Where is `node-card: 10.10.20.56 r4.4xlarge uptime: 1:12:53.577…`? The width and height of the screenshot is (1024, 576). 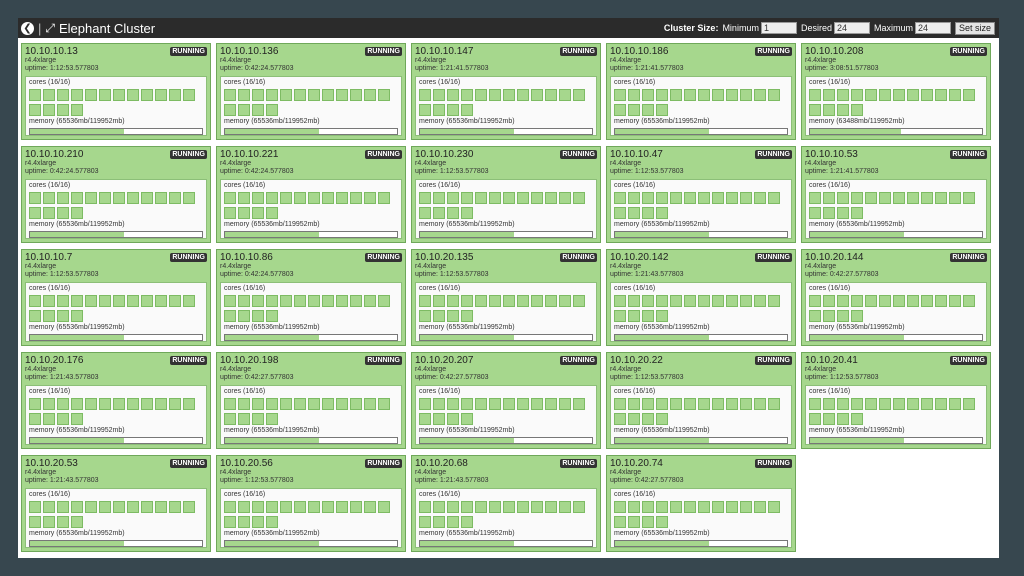 node-card: 10.10.20.56 r4.4xlarge uptime: 1:12:53.577… is located at coordinates (311, 503).